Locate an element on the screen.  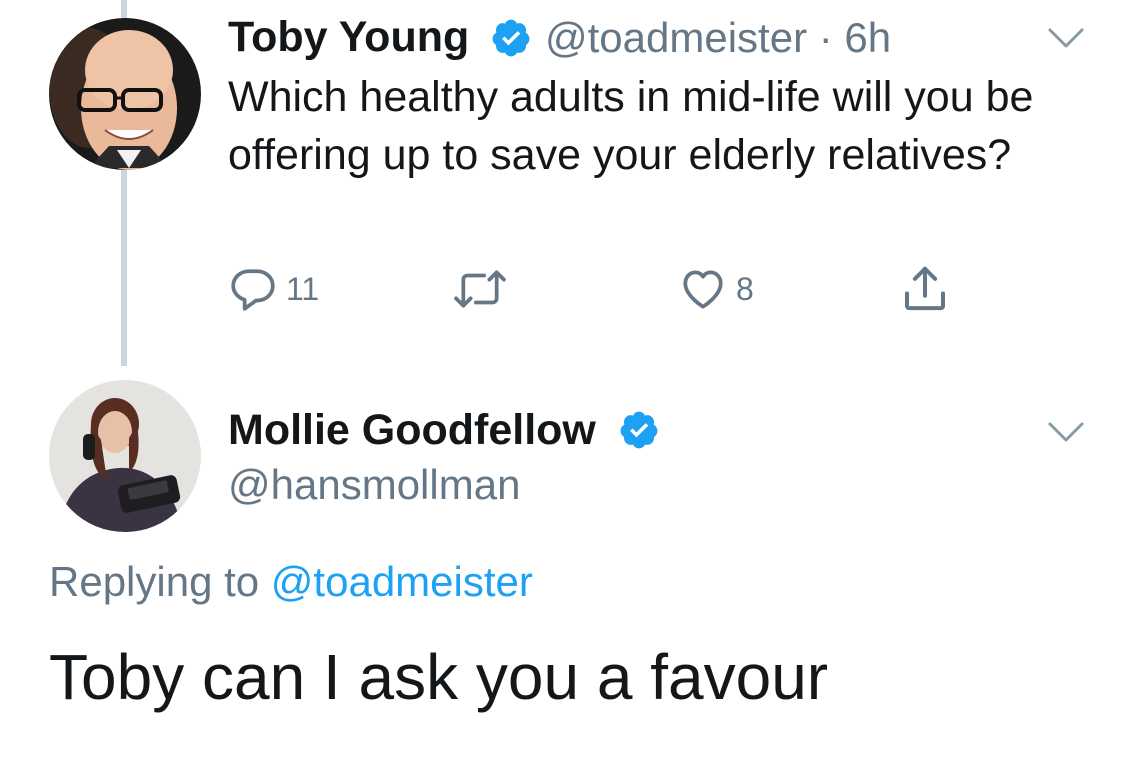
author-name: Mollie Goodfellow is located at coordinates (412, 430).